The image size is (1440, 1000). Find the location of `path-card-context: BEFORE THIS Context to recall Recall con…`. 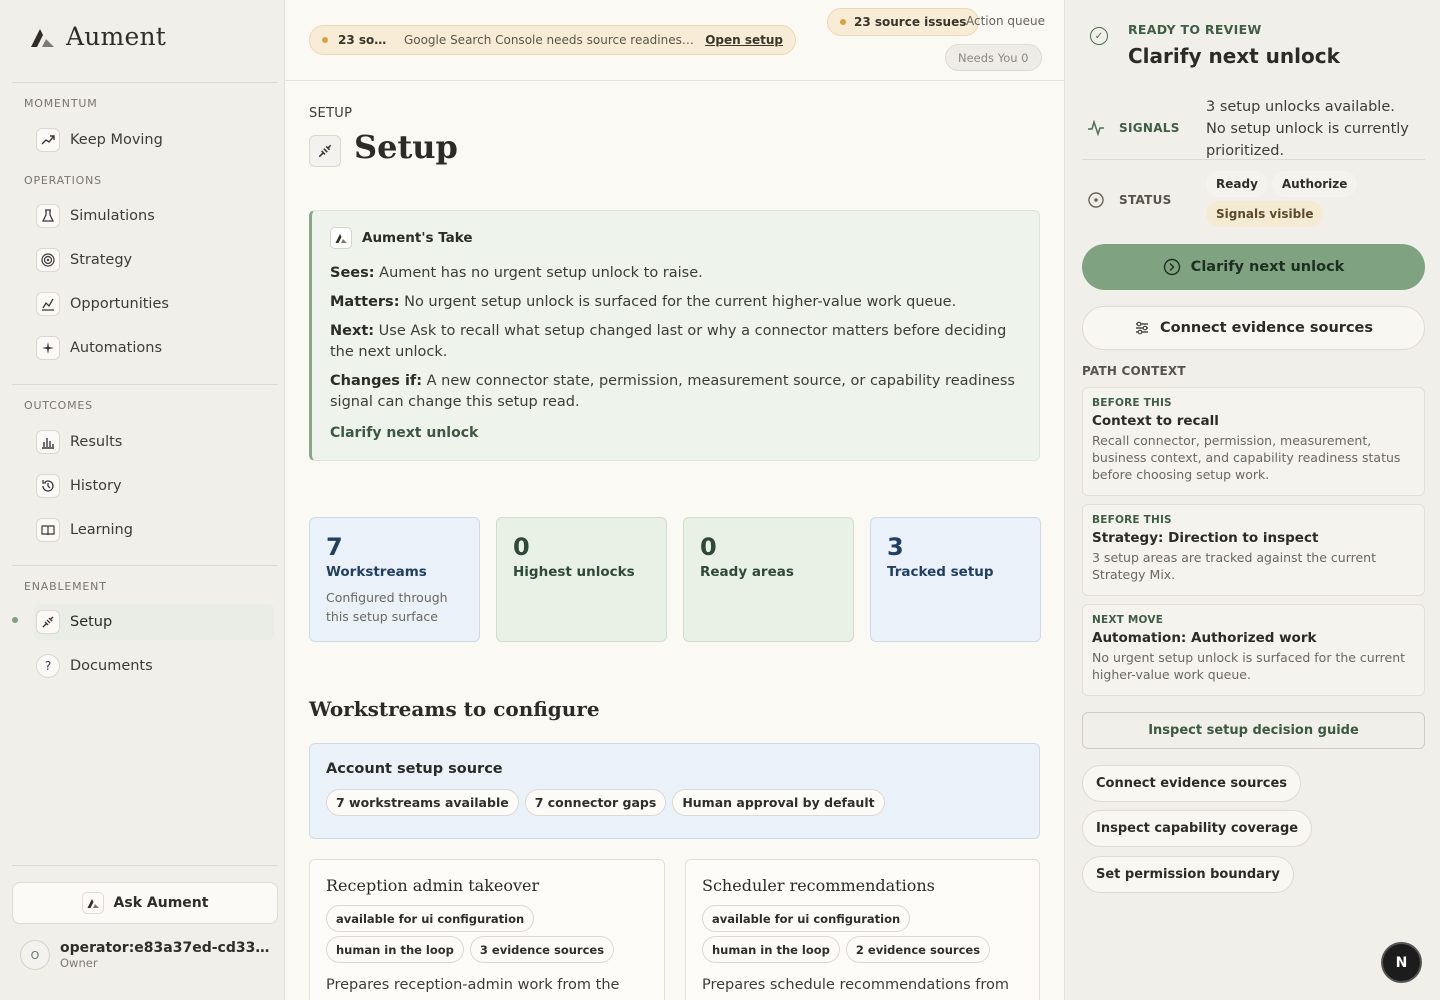

path-card-context: BEFORE THIS Context to recall Recall con… is located at coordinates (1253, 441).